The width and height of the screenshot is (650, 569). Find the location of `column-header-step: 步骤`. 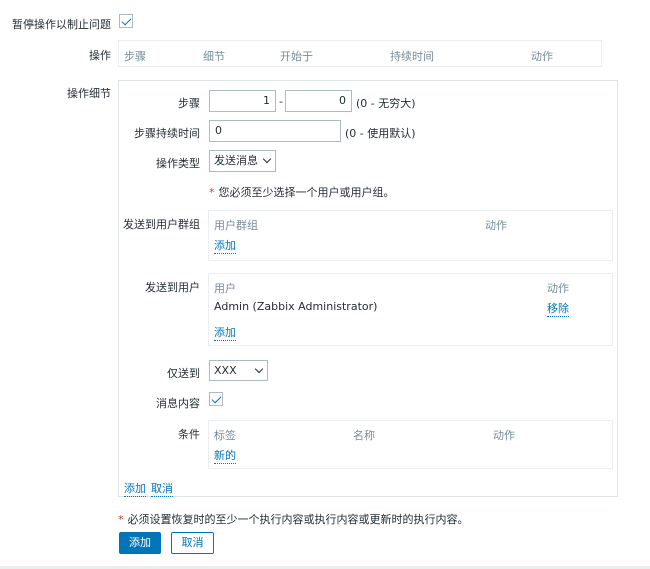

column-header-step: 步骤 is located at coordinates (135, 56).